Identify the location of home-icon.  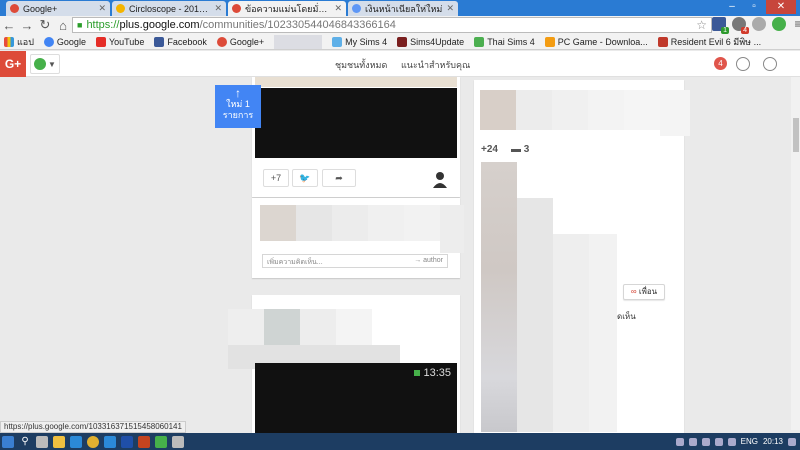
(40, 64).